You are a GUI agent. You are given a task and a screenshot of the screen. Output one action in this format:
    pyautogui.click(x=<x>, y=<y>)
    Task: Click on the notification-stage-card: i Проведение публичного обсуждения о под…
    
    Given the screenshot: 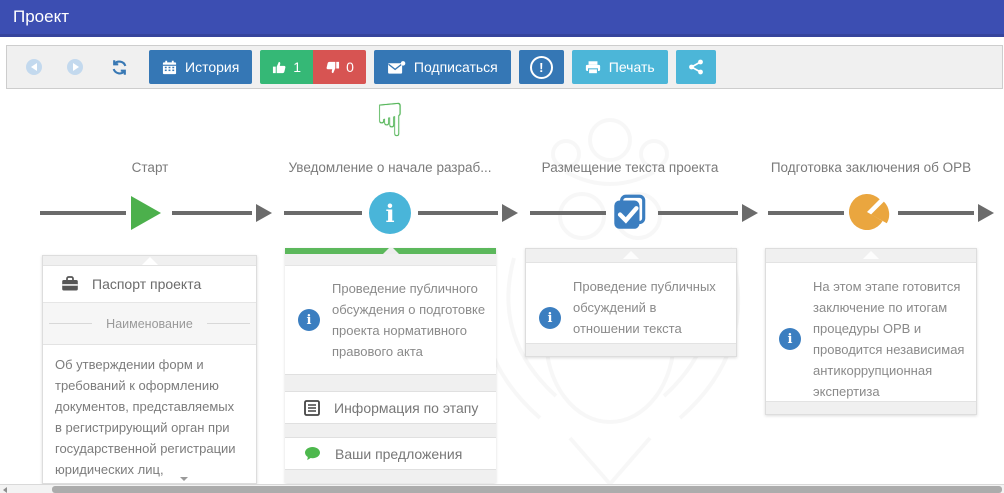 What is the action you would take?
    pyautogui.click(x=390, y=365)
    